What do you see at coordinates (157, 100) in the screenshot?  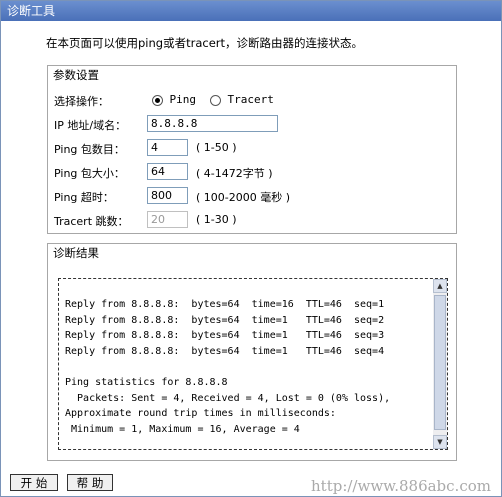 I see `radio-ping-icon` at bounding box center [157, 100].